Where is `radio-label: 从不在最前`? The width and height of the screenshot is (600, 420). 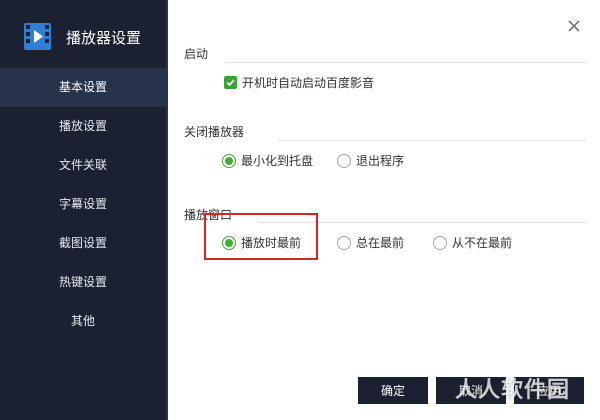
radio-label: 从不在最前 is located at coordinates (482, 243).